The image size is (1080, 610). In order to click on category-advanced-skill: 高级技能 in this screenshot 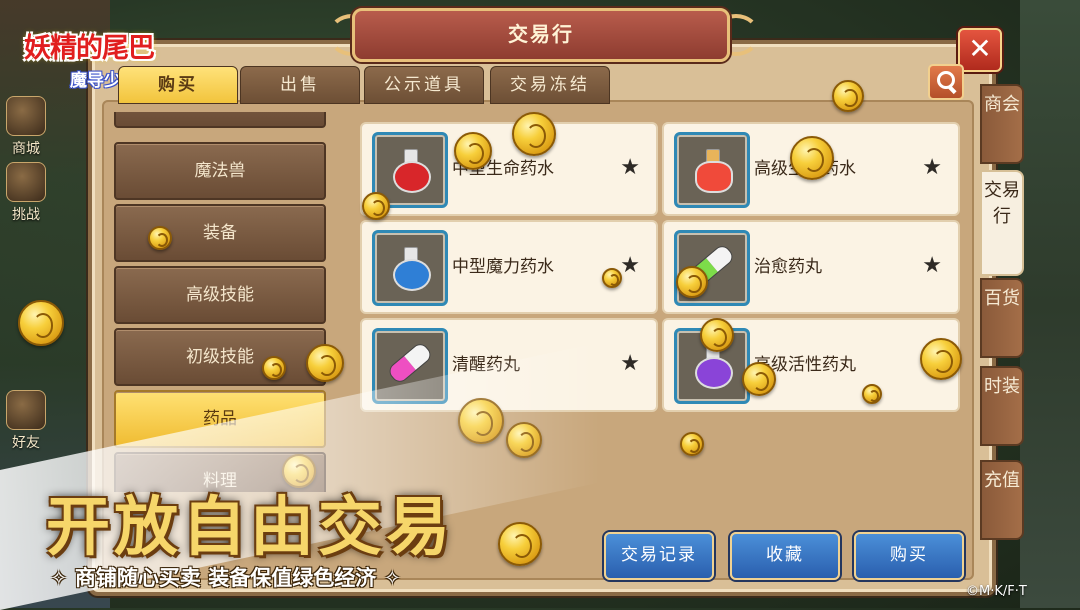, I will do `click(220, 295)`.